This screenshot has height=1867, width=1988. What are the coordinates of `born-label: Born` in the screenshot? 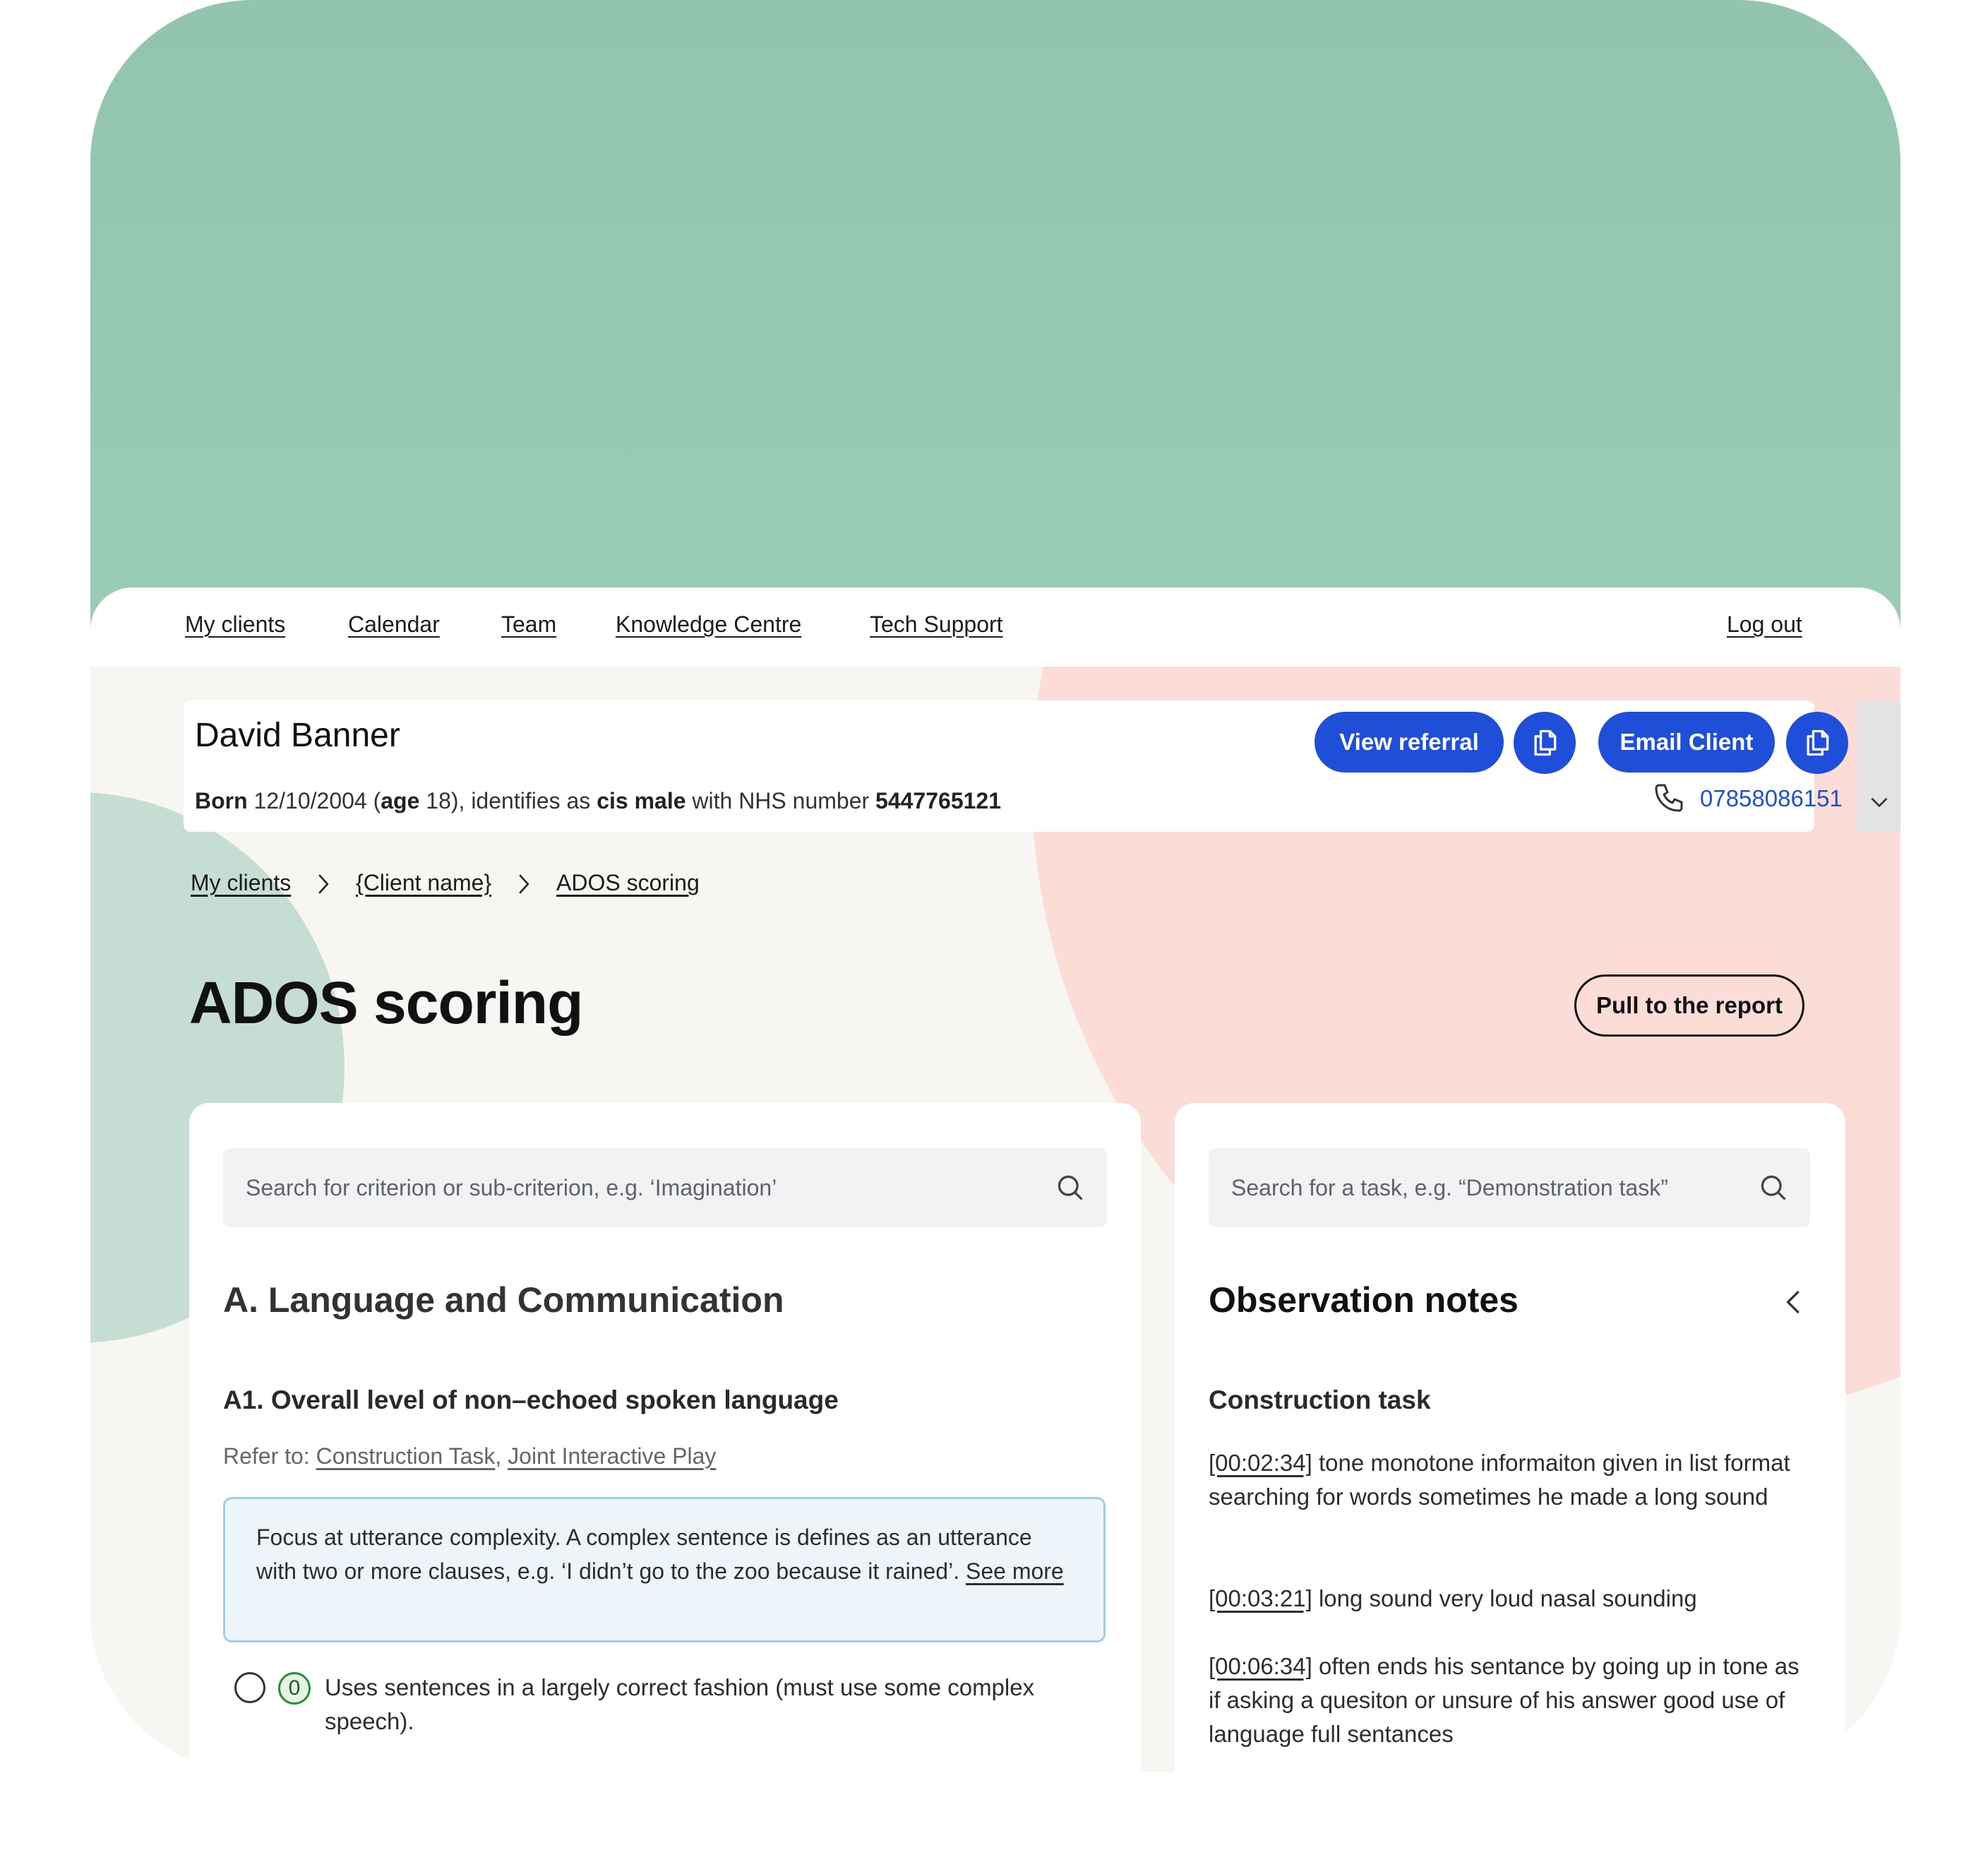 It's located at (221, 800).